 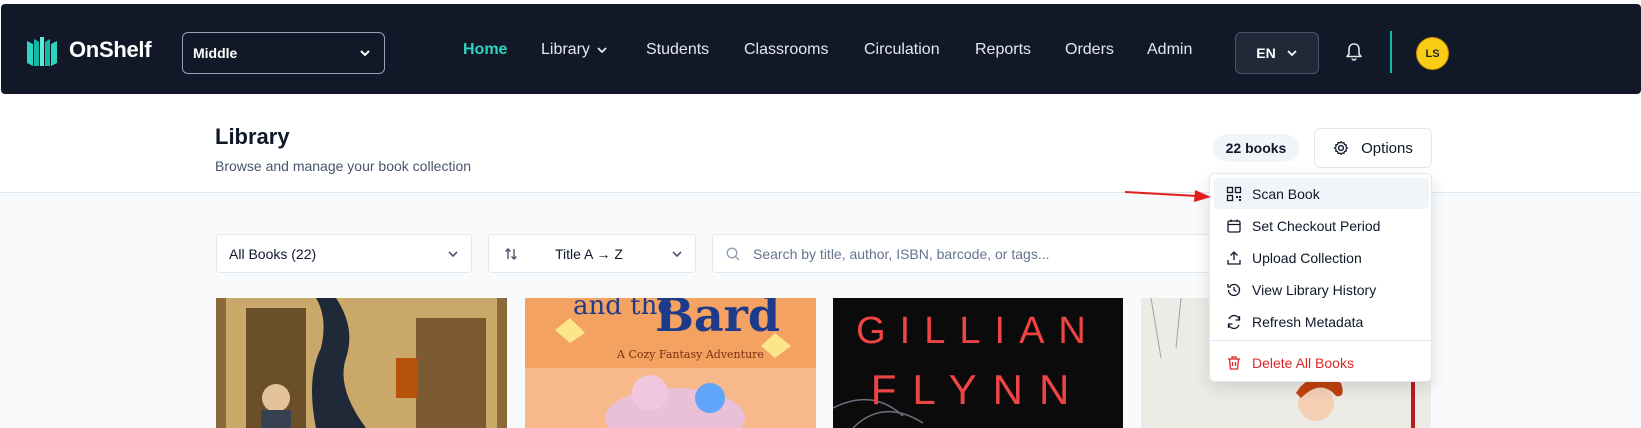 I want to click on cover-author-line1: GILLIAN, so click(x=978, y=331).